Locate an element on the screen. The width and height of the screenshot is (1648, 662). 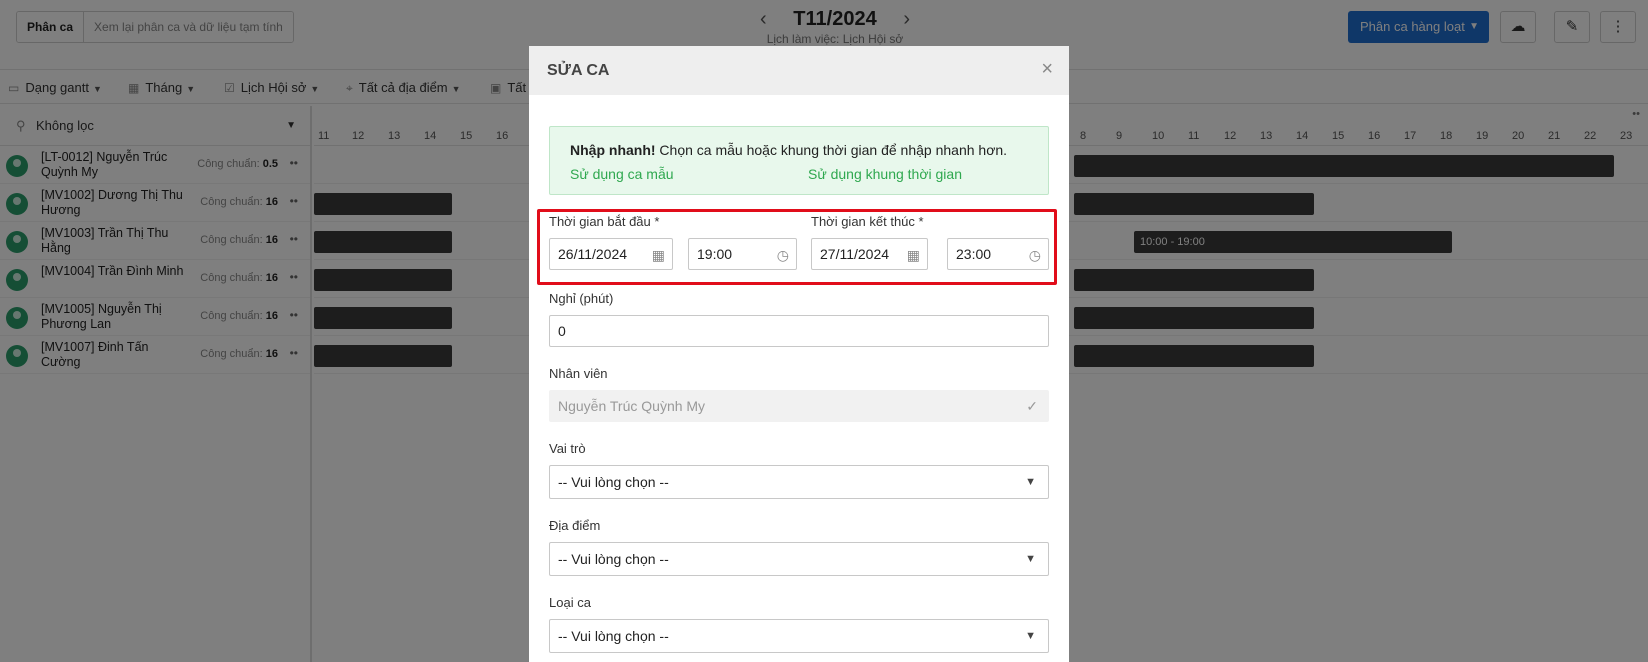
location-select: -- Vui lòng chọn -- ▼ is located at coordinates (799, 559).